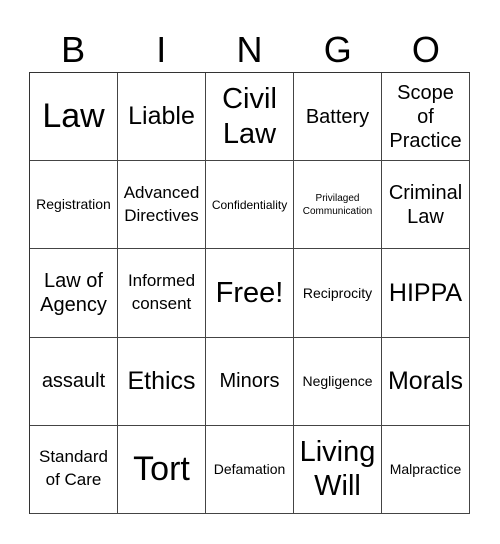 The width and height of the screenshot is (500, 544). Describe the element at coordinates (162, 381) in the screenshot. I see `bingo-cell: Ethics` at that location.